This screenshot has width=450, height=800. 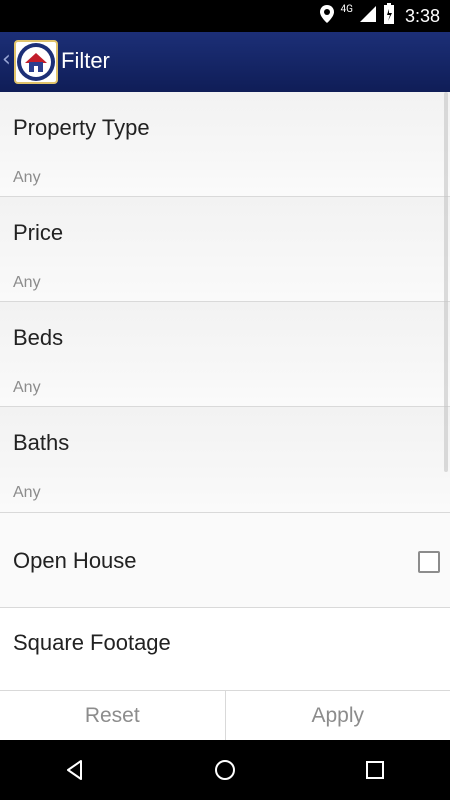 What do you see at coordinates (337, 716) in the screenshot?
I see `apply-button: Apply` at bounding box center [337, 716].